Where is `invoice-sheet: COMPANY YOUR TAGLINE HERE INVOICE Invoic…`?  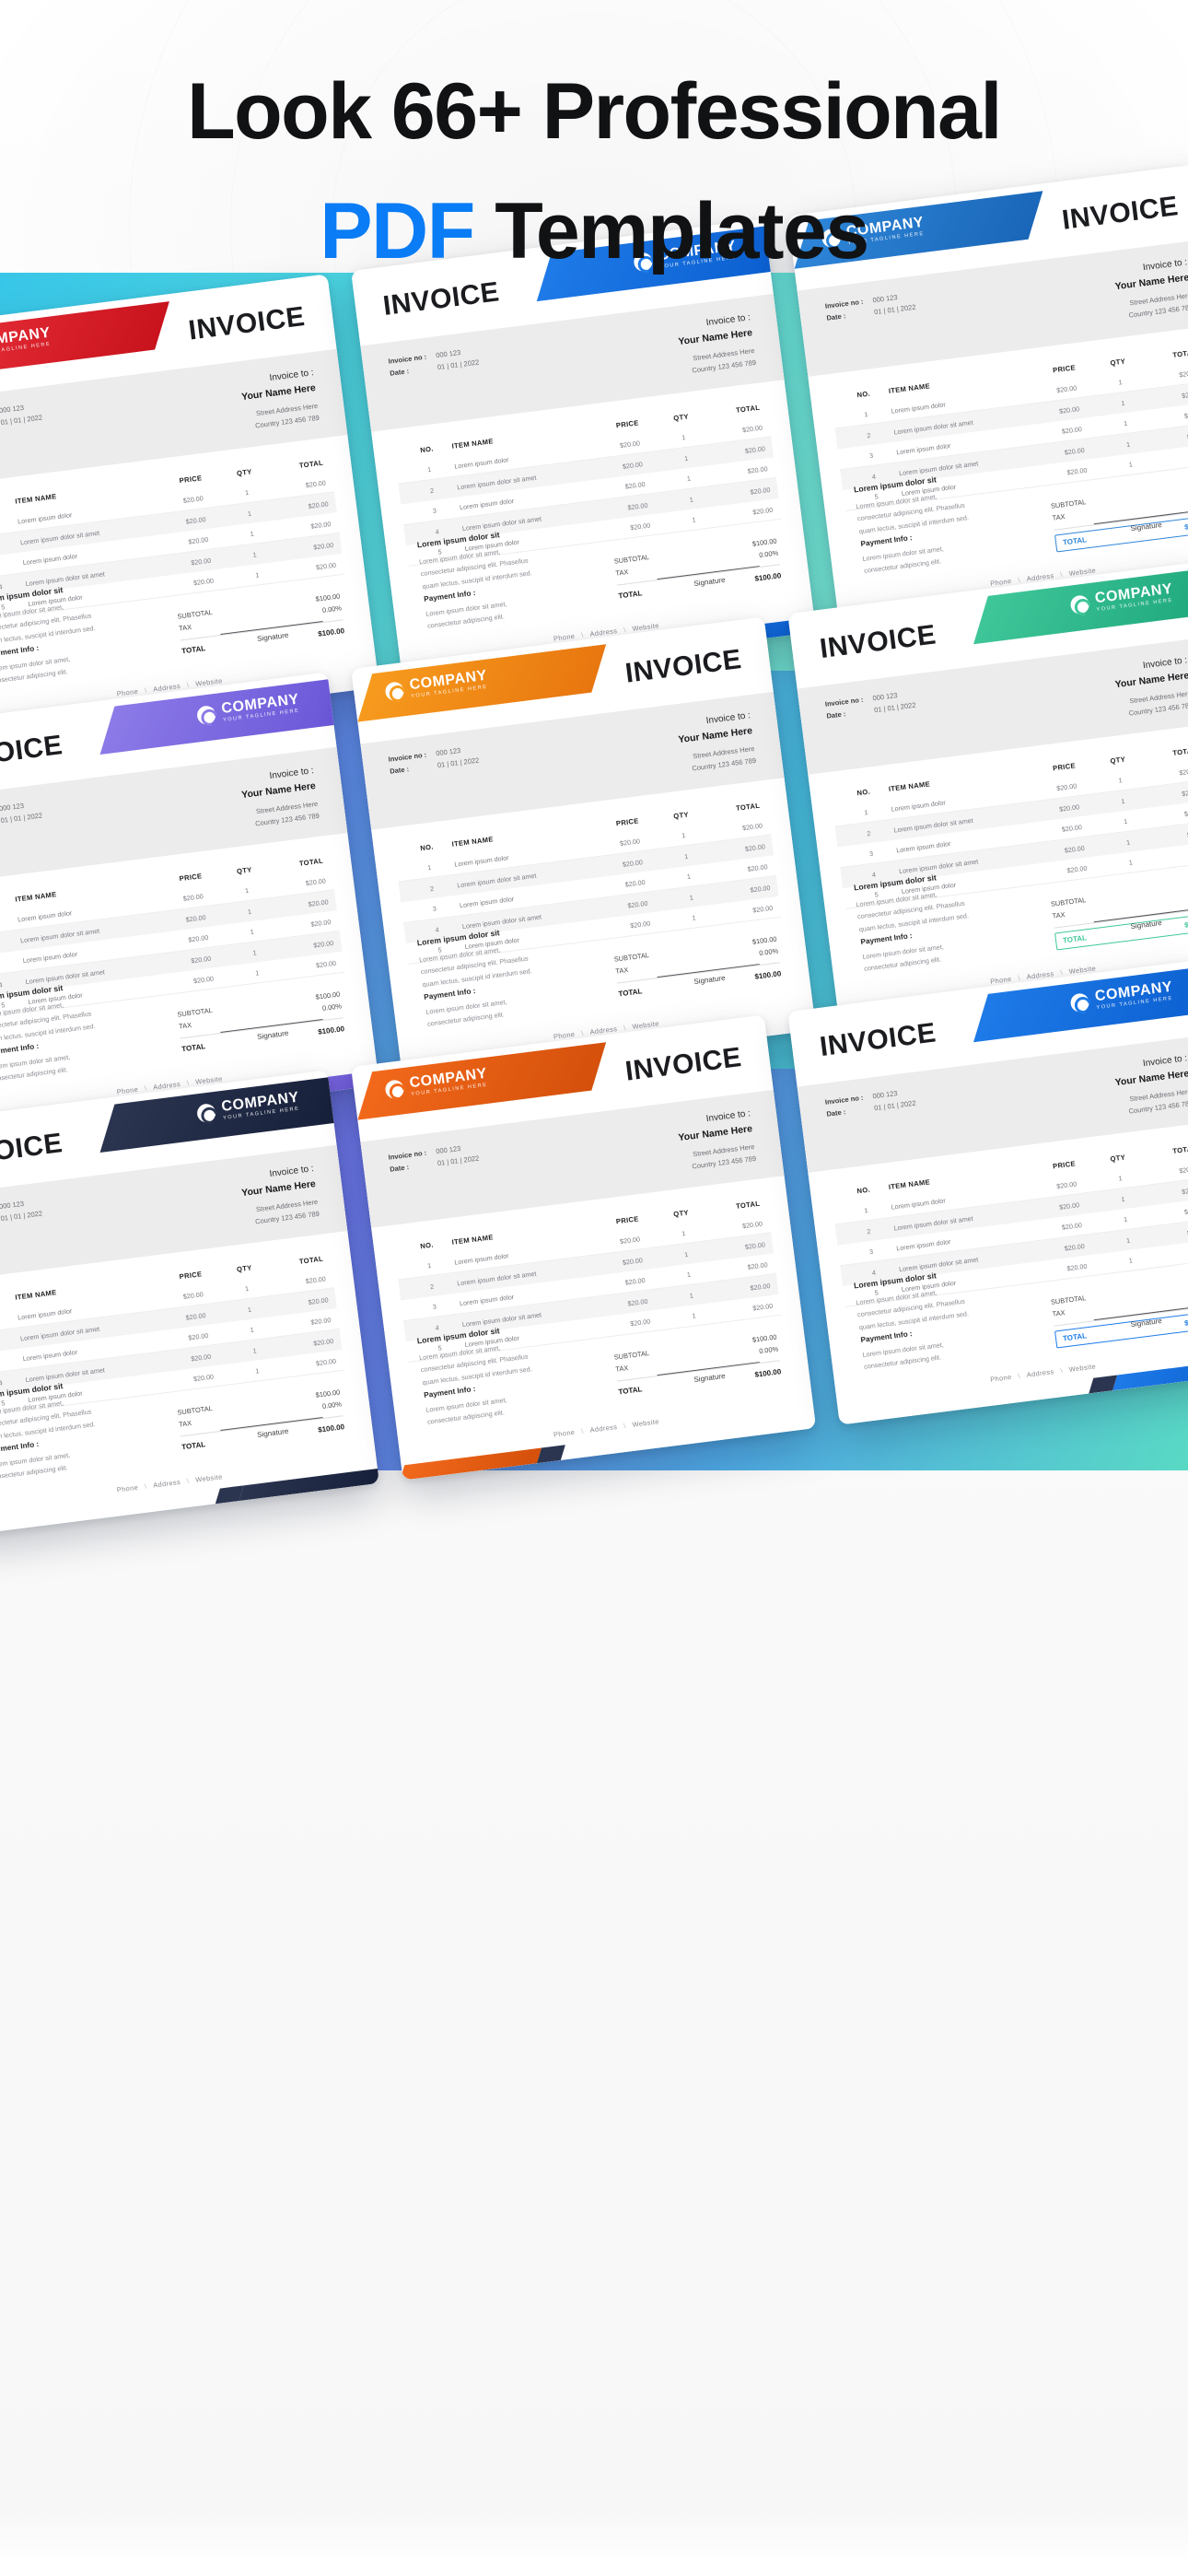
invoice-sheet: COMPANY YOUR TAGLINE HERE INVOICE Invoic… is located at coordinates (987, 794).